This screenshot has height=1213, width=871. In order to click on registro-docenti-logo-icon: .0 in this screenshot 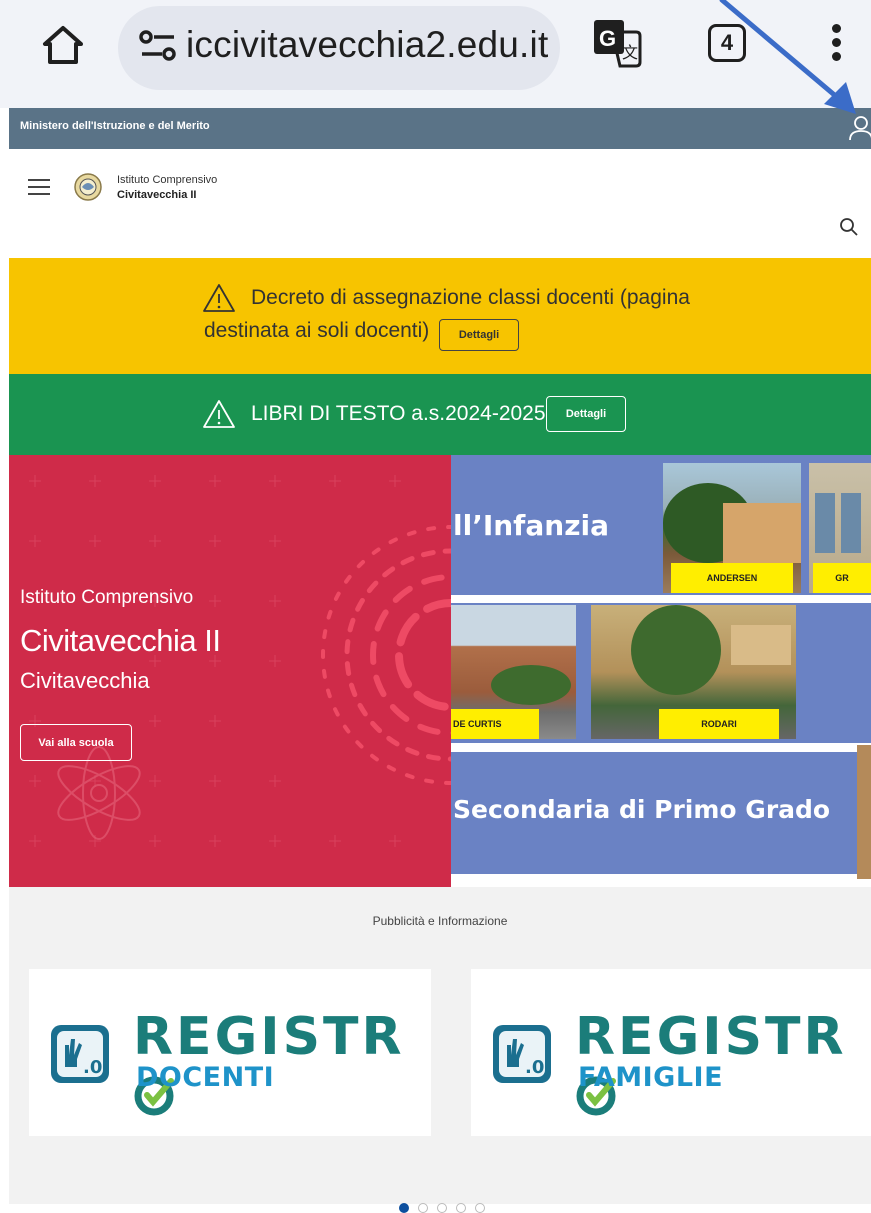, I will do `click(80, 1054)`.